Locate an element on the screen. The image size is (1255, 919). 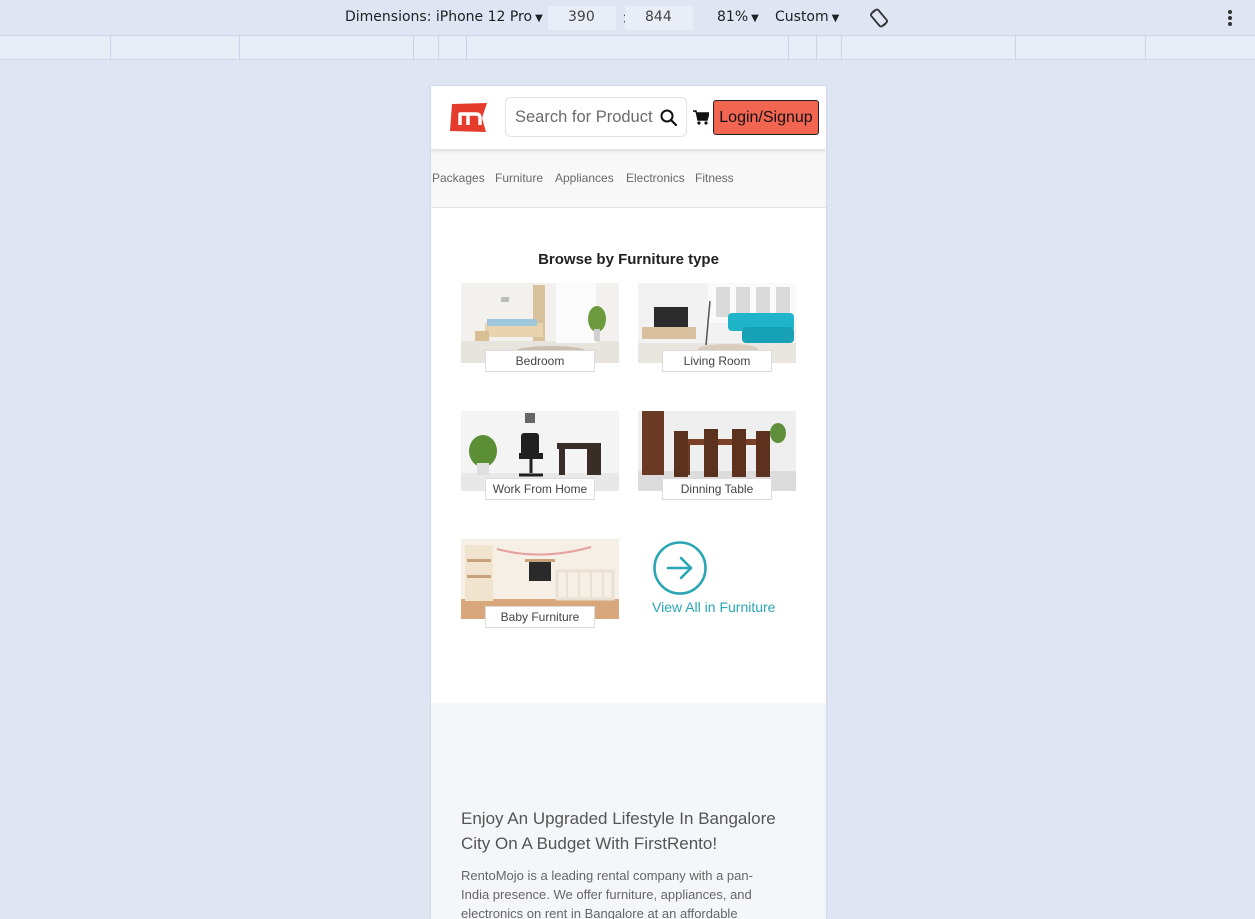
nav-link-fitness: Fitness is located at coordinates (714, 178).